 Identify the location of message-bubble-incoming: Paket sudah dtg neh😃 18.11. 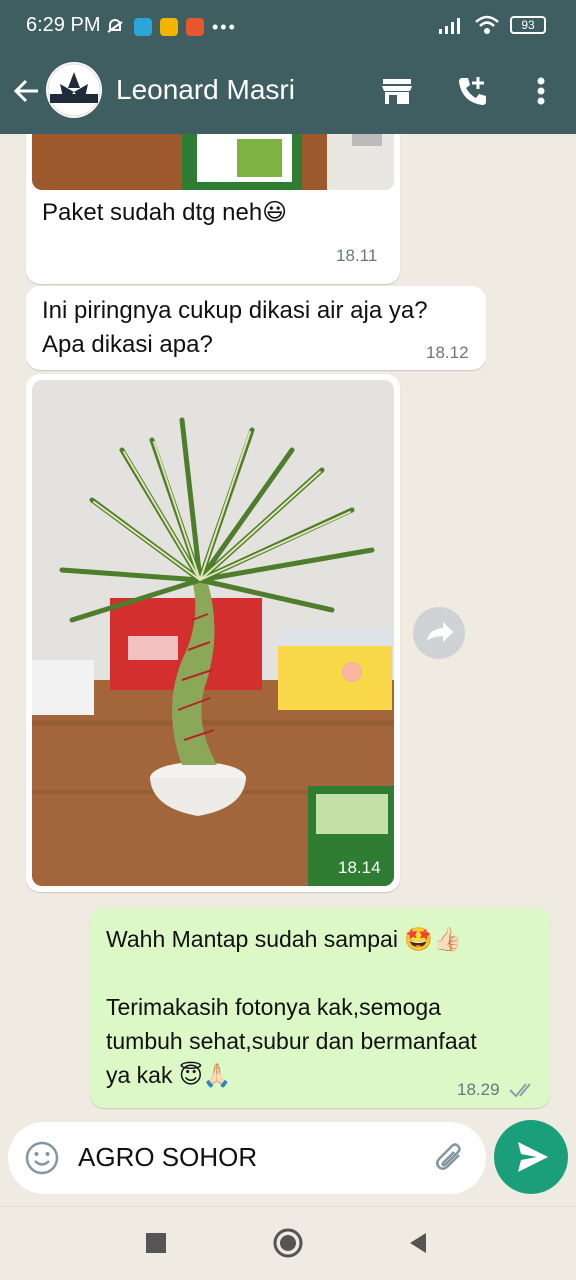
(213, 209).